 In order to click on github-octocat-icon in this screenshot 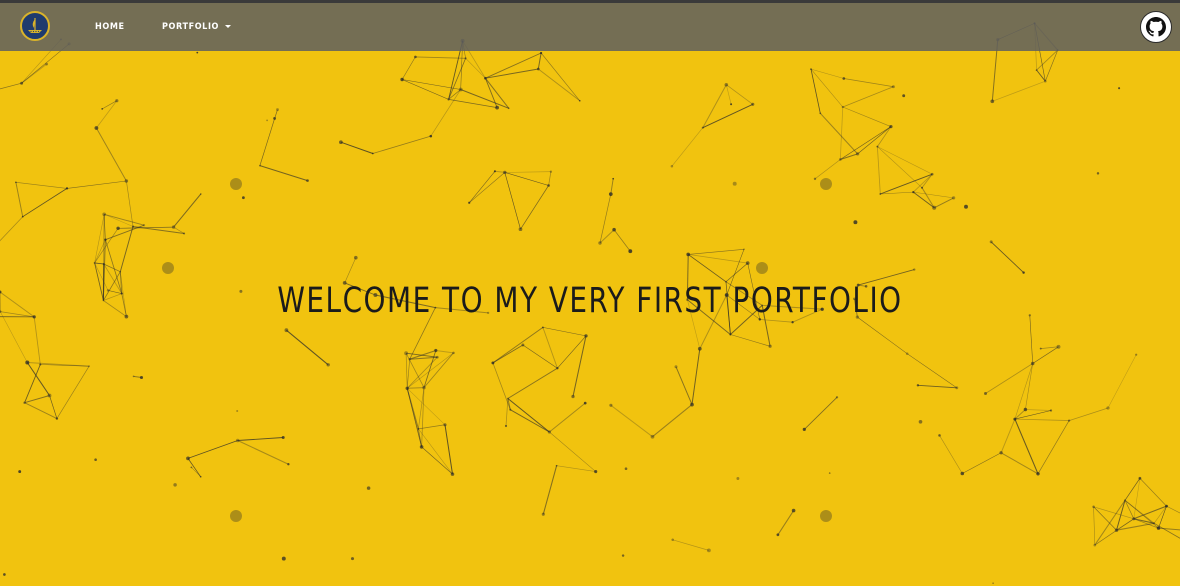, I will do `click(1156, 27)`.